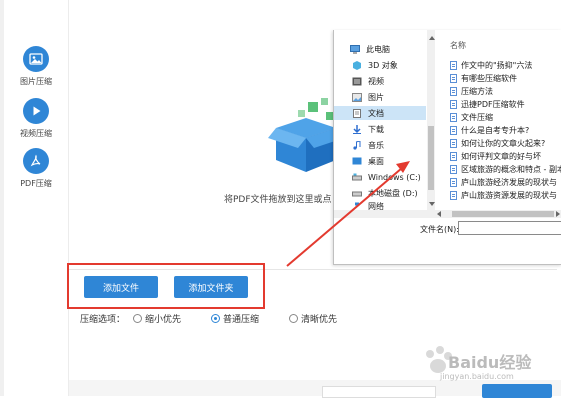 Image resolution: width=561 pixels, height=398 pixels. What do you see at coordinates (432, 38) in the screenshot?
I see `scroll-up-icon` at bounding box center [432, 38].